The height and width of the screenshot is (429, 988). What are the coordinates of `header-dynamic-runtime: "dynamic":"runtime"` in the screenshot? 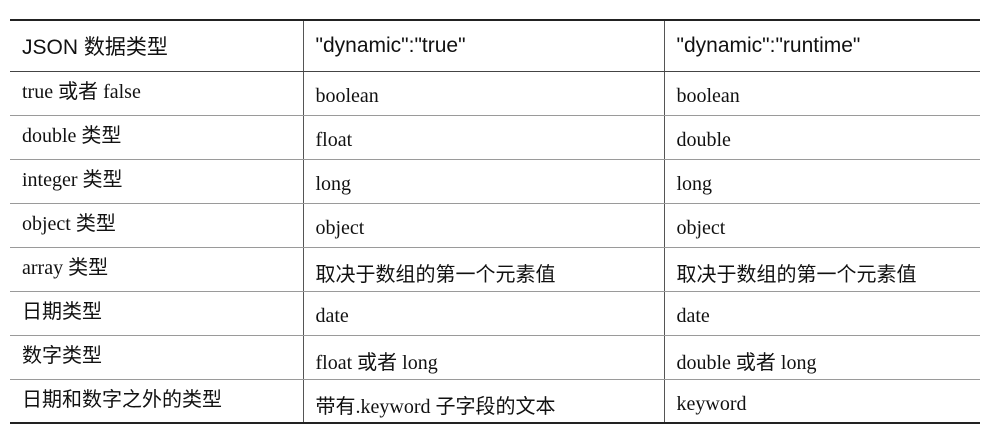 It's located at (821, 45).